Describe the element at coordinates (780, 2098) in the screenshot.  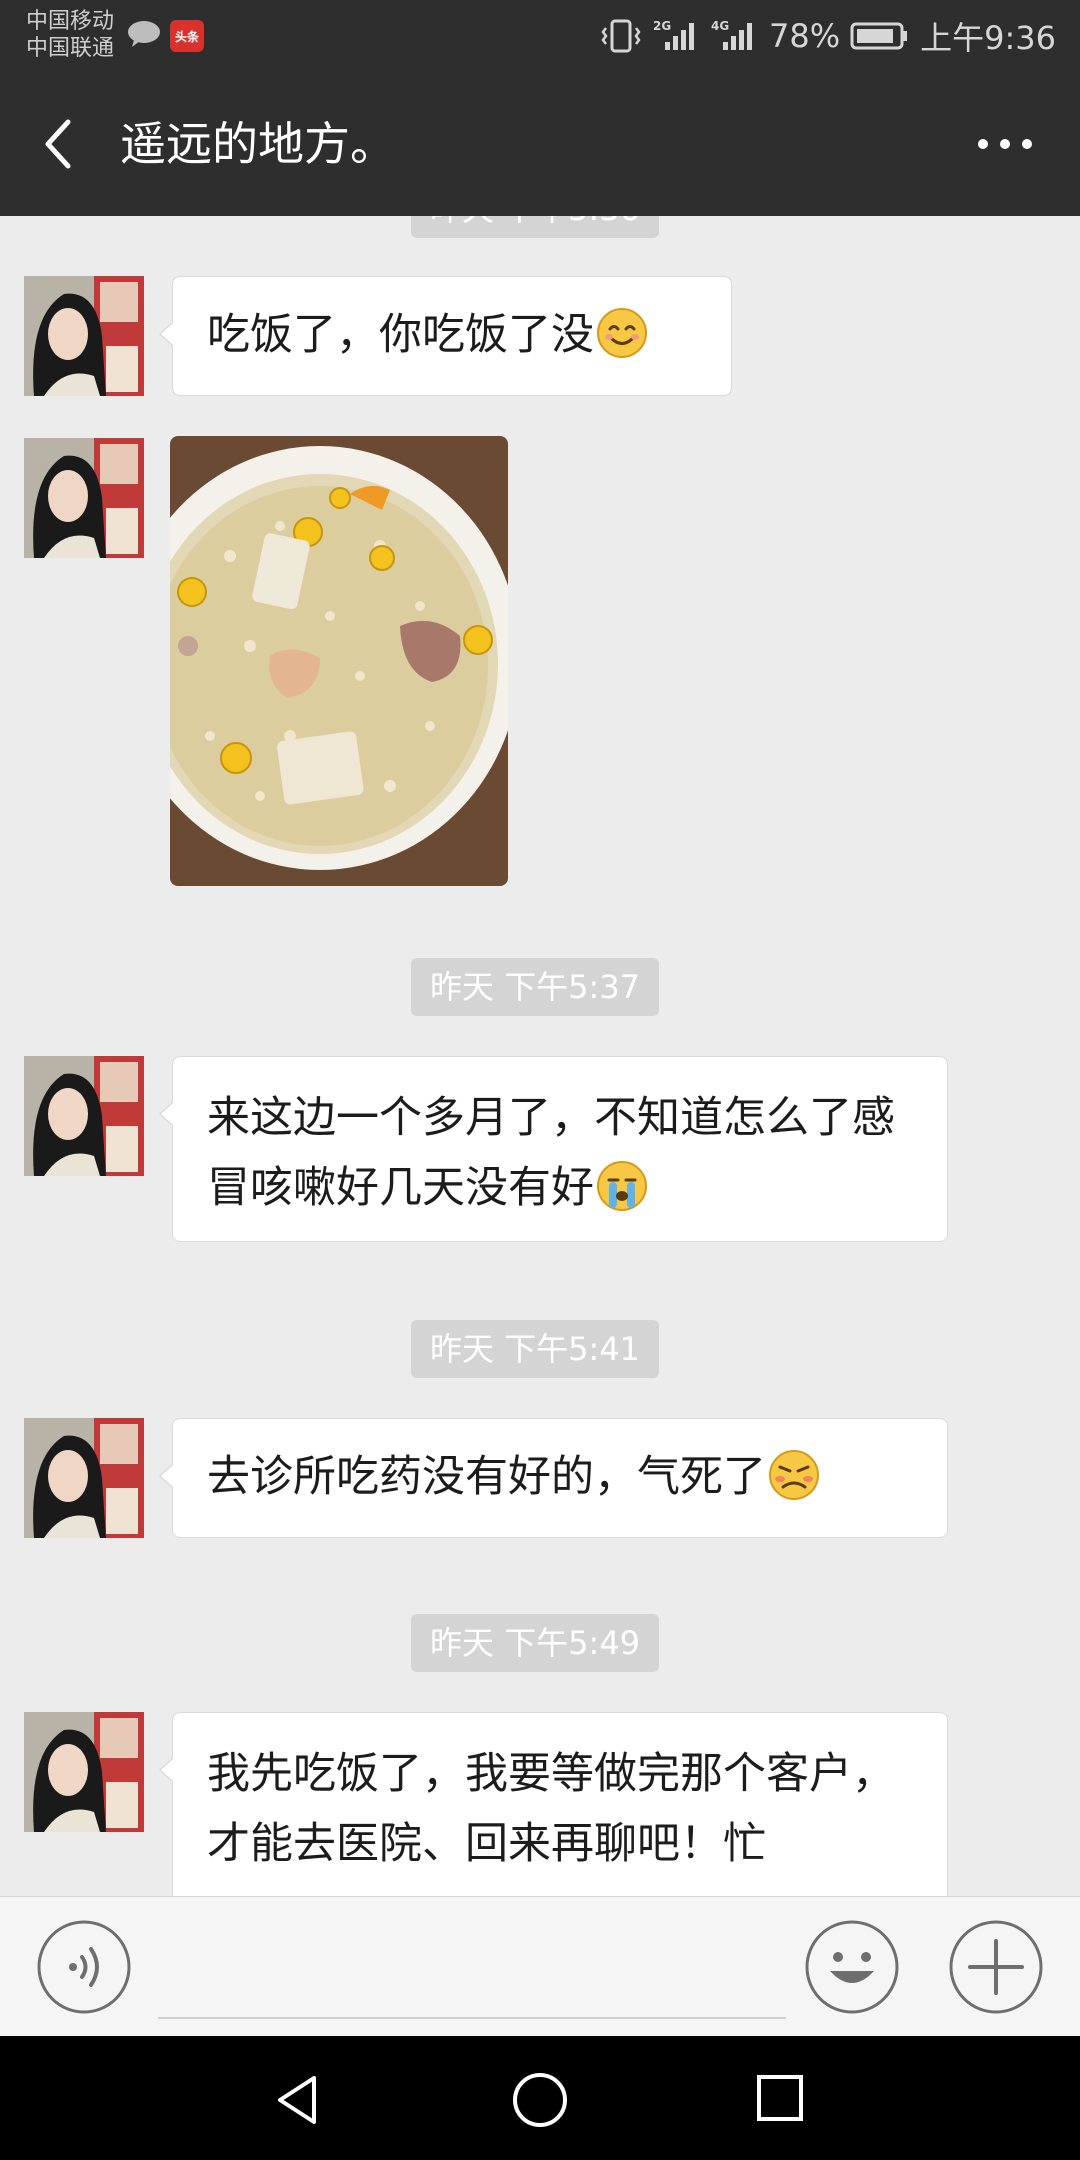
I see `nav-recent-icon` at that location.